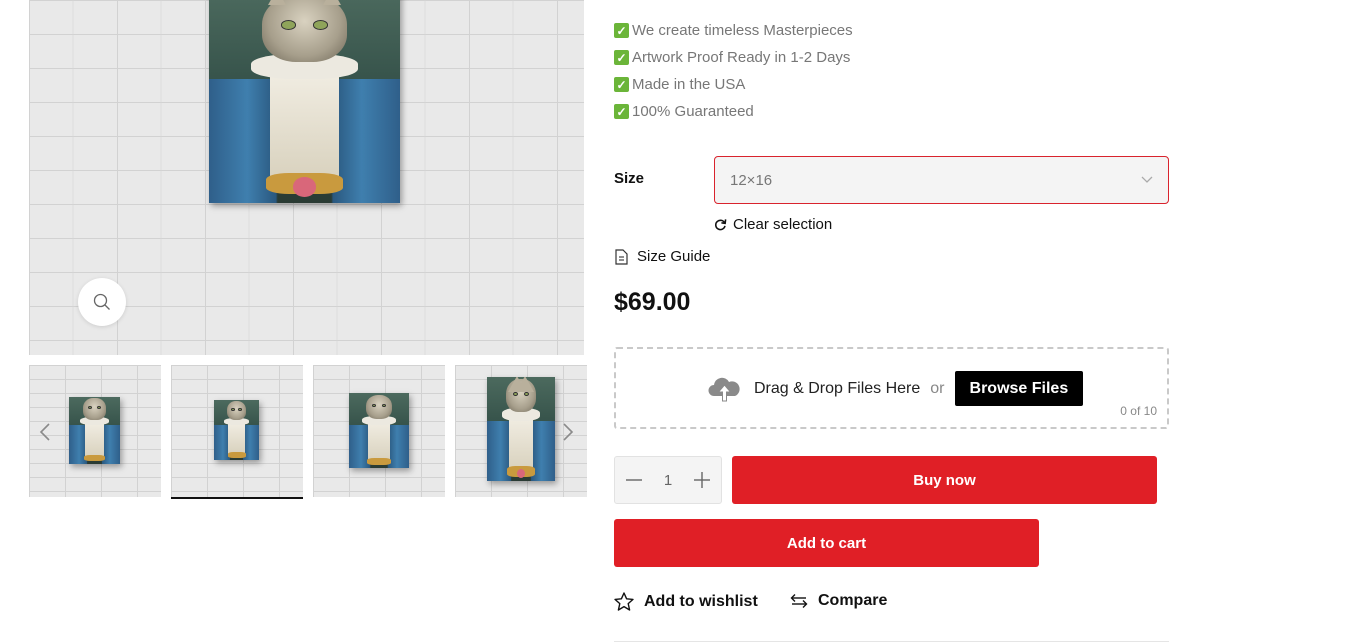 The width and height of the screenshot is (1357, 643). I want to click on quantity-increment-button, so click(702, 480).